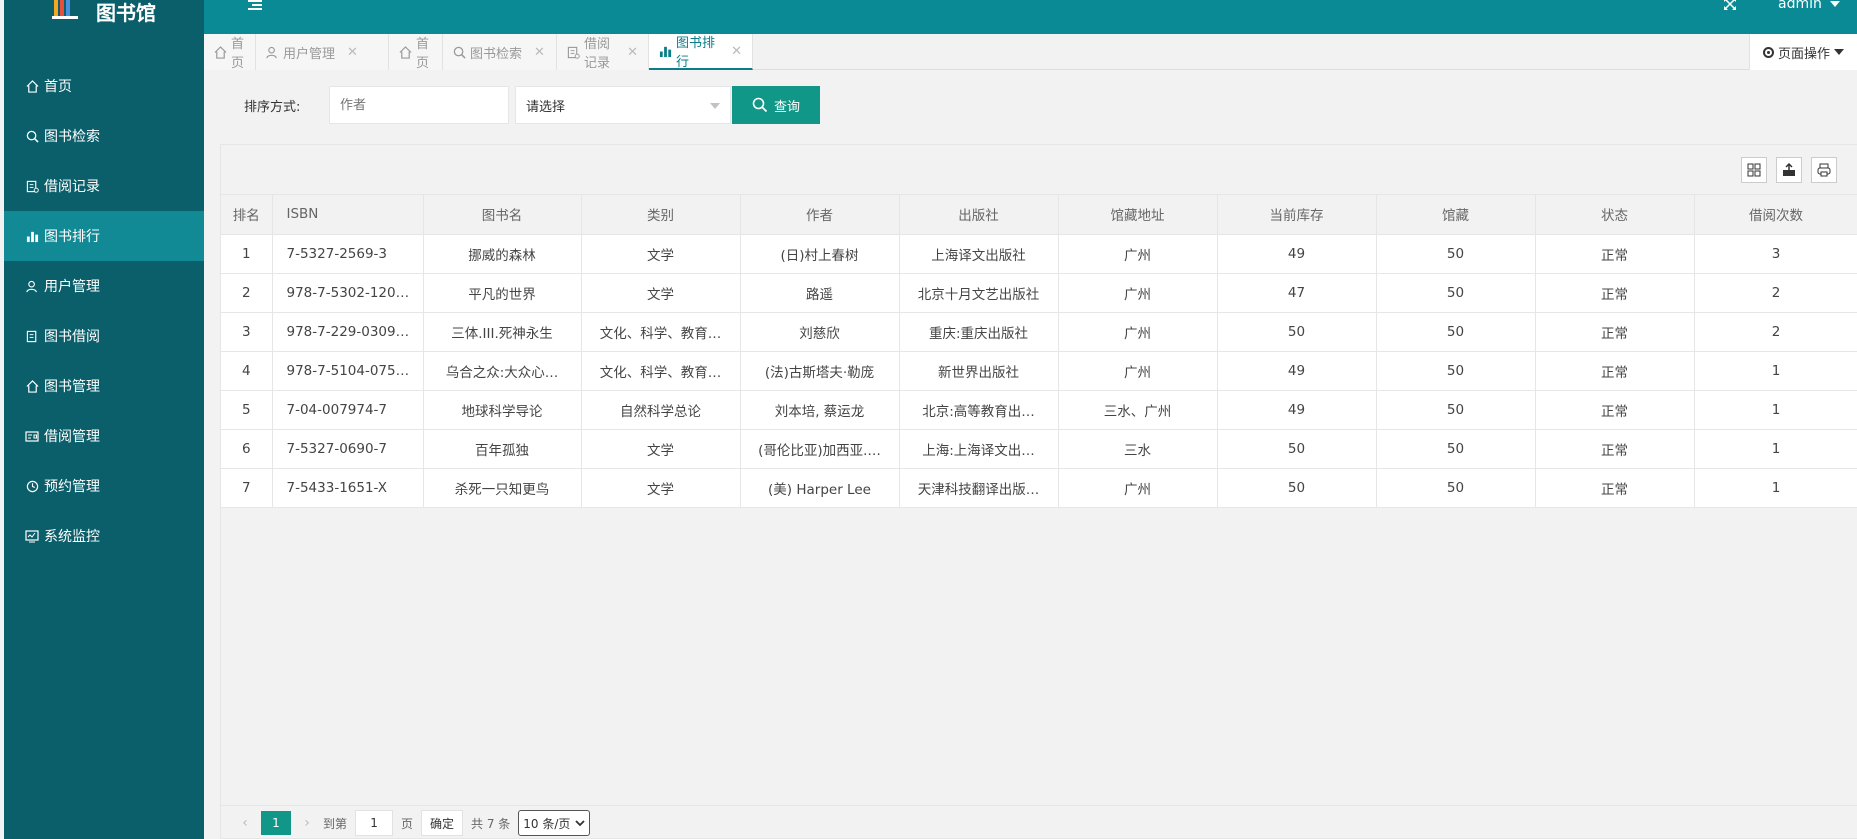 The height and width of the screenshot is (839, 1857). What do you see at coordinates (72, 287) in the screenshot?
I see `sidebar-item-label: 用户管理` at bounding box center [72, 287].